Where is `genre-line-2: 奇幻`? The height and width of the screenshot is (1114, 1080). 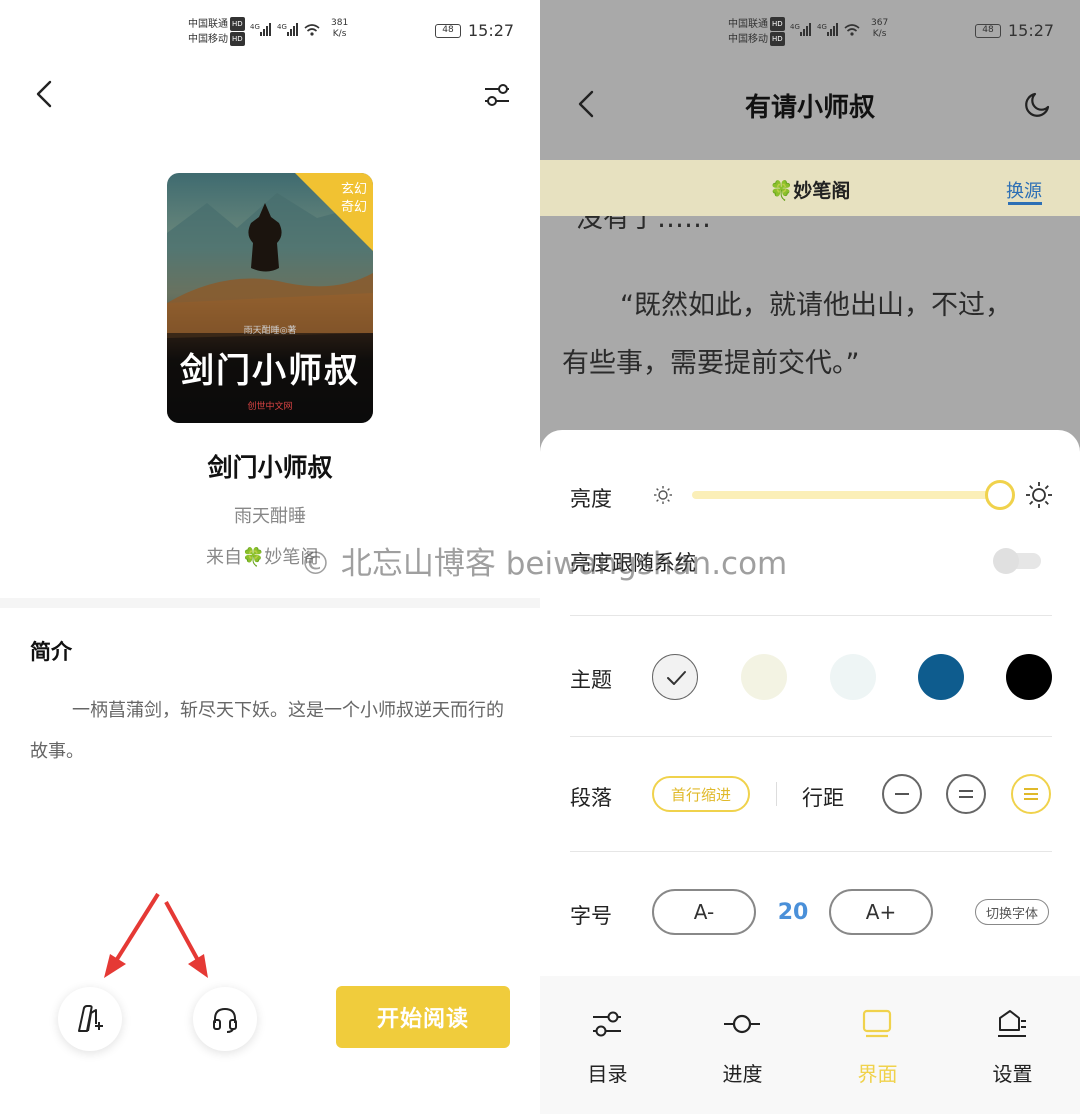 genre-line-2: 奇幻 is located at coordinates (353, 207).